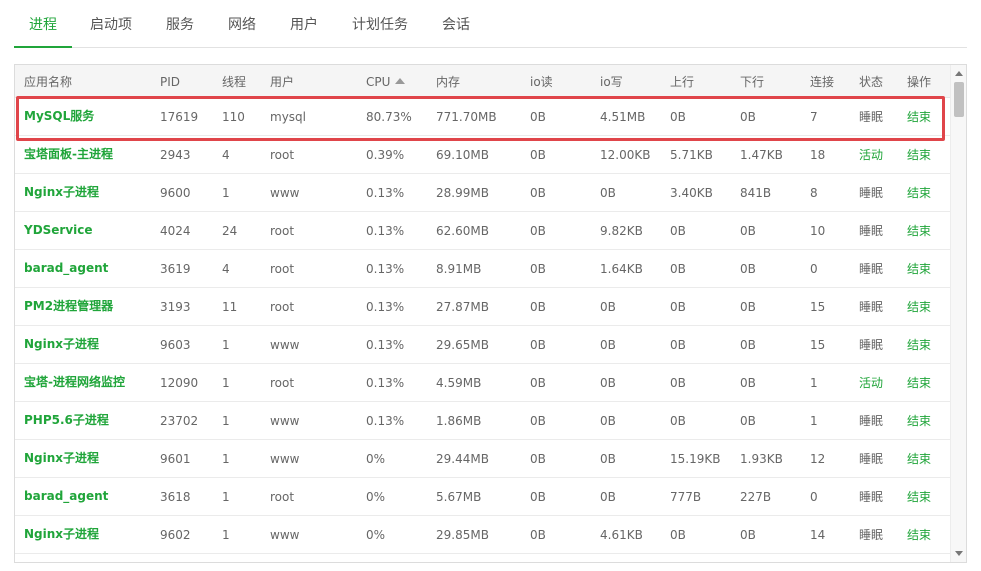 This screenshot has height=571, width=981. I want to click on column-header-action: 操作, so click(919, 82).